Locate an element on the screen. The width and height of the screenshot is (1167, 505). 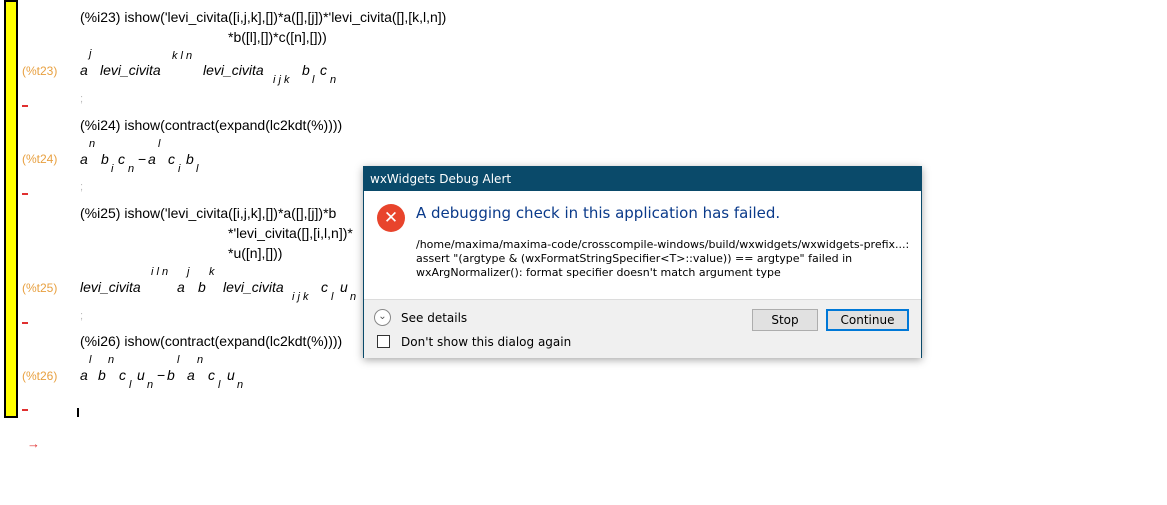
dialog-title: wxWidgets Debug Alert is located at coordinates (642, 179).